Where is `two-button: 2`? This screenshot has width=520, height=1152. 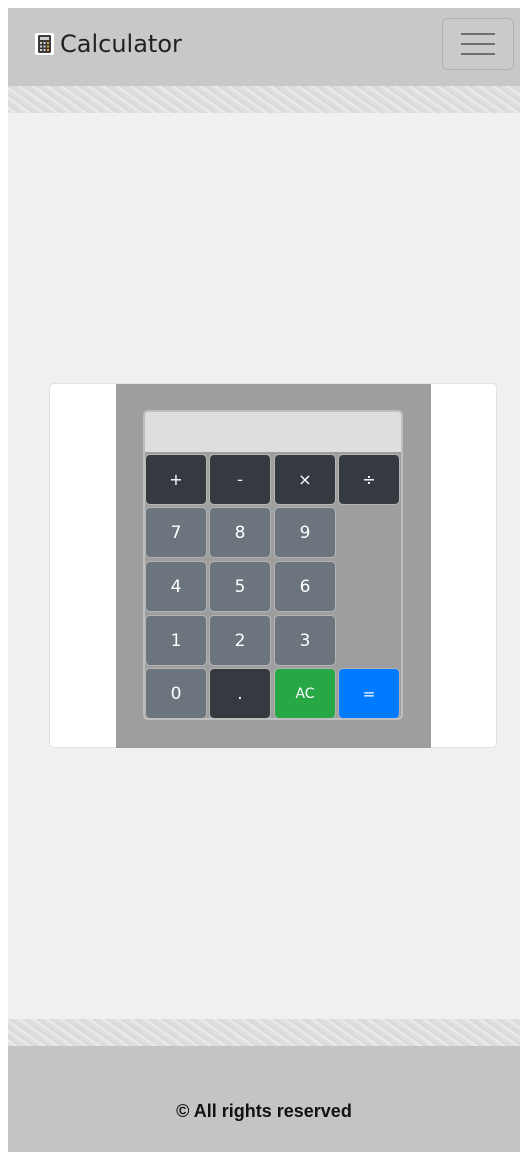
two-button: 2 is located at coordinates (240, 640).